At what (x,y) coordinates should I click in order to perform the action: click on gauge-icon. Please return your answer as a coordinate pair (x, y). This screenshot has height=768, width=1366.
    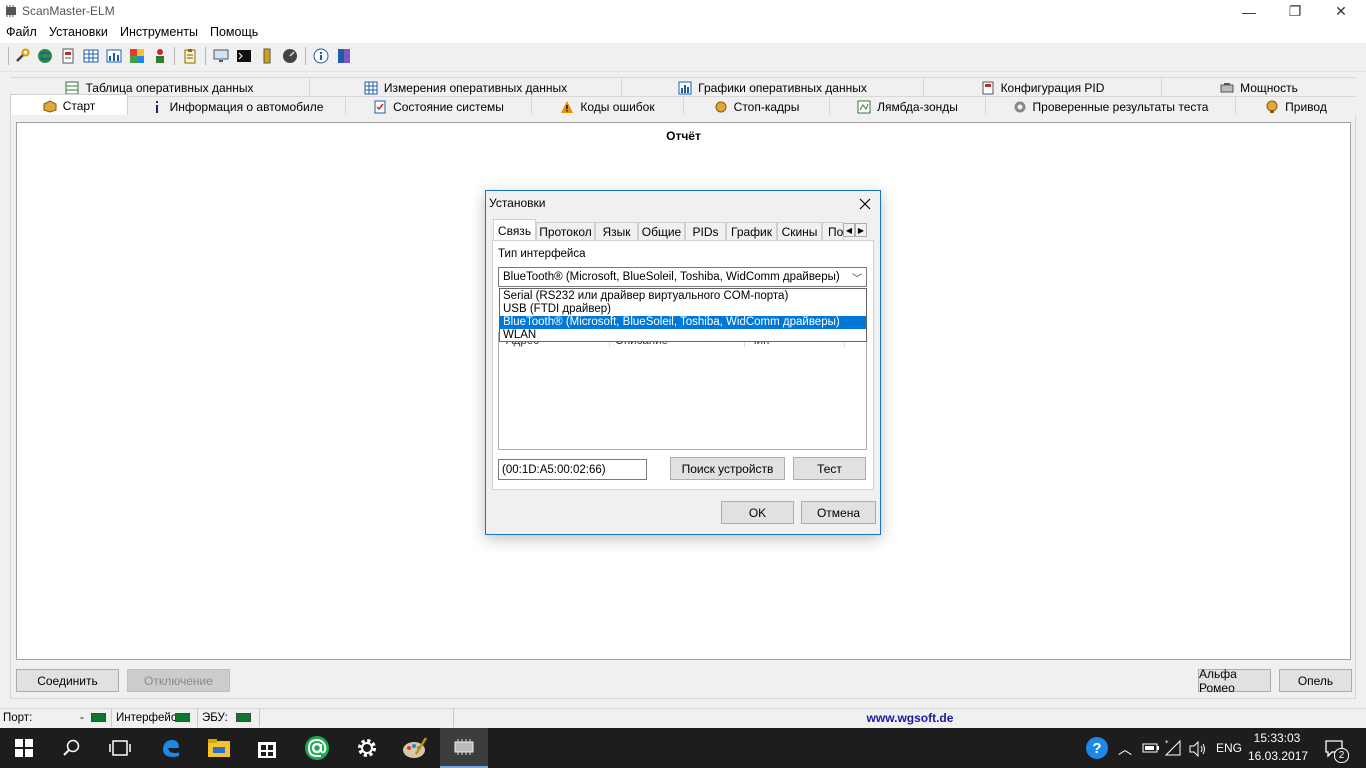
    Looking at the image, I should click on (290, 56).